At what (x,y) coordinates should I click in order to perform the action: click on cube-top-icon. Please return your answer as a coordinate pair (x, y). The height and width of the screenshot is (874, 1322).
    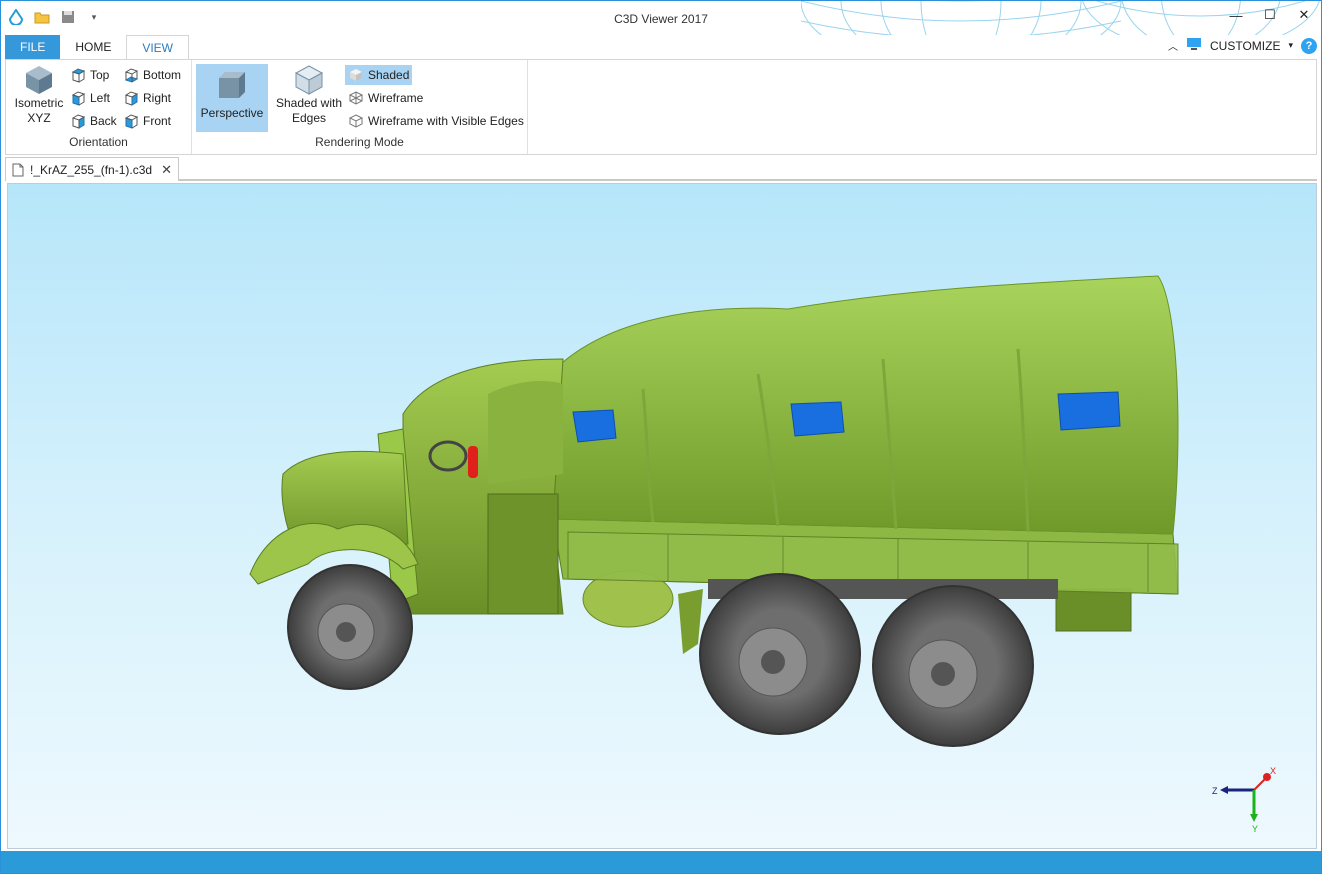
    Looking at the image, I should click on (78, 75).